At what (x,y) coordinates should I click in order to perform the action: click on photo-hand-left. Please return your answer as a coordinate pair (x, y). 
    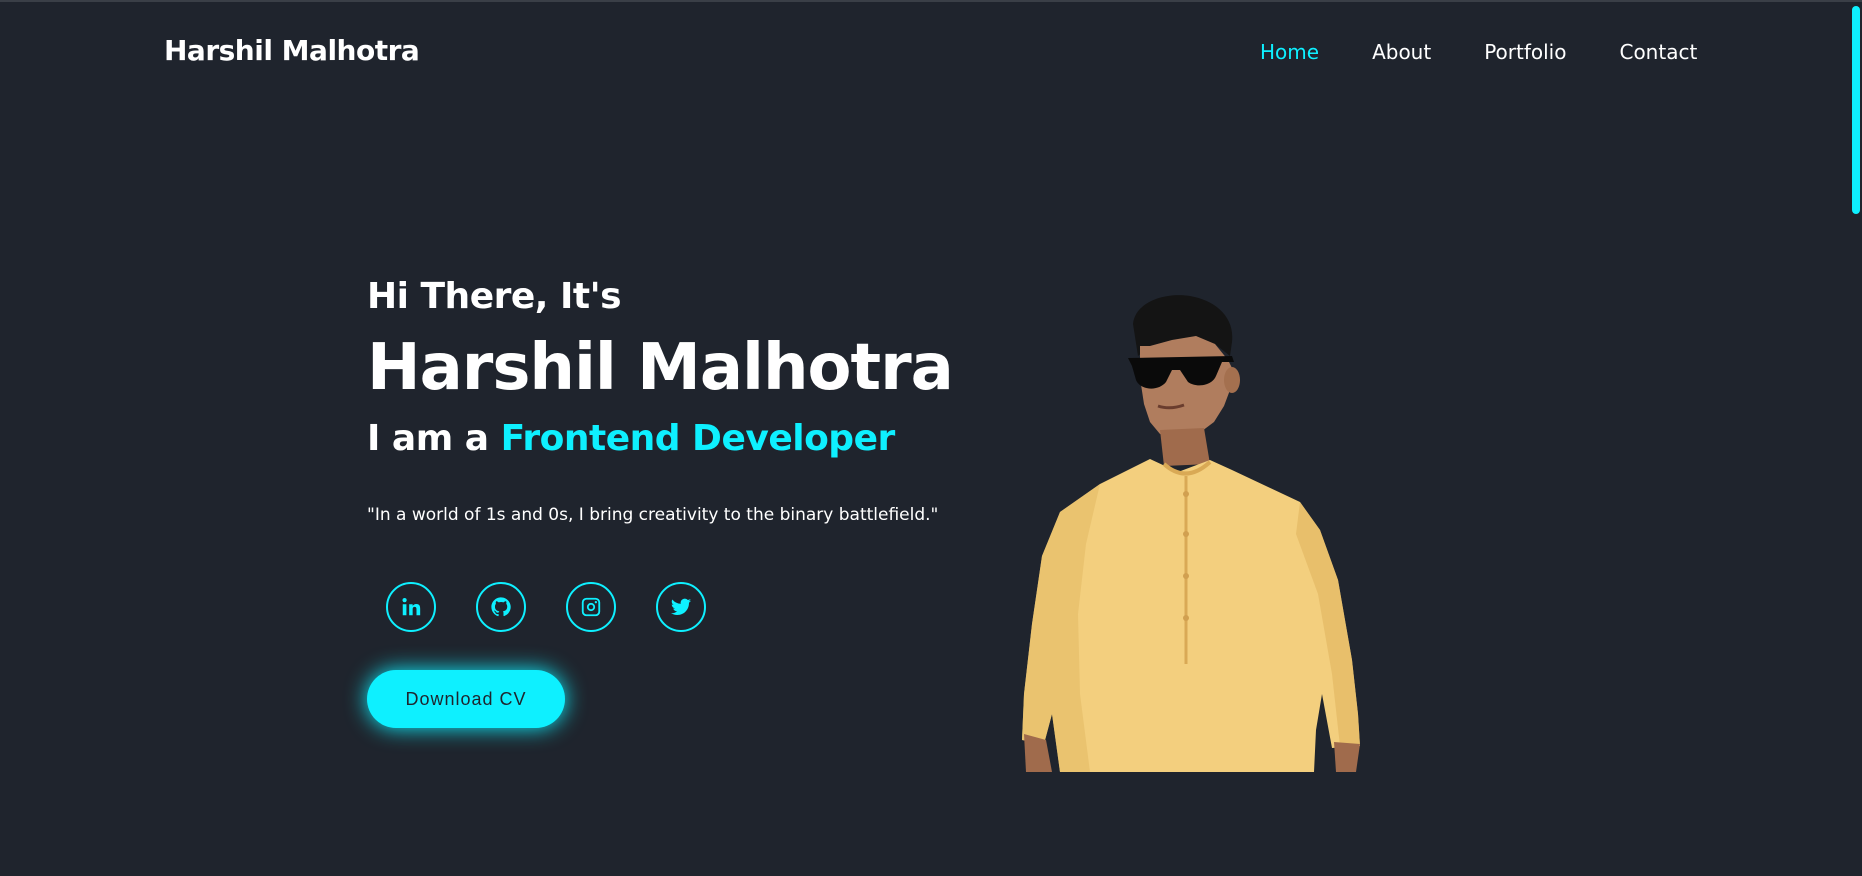
    Looking at the image, I should click on (1038, 753).